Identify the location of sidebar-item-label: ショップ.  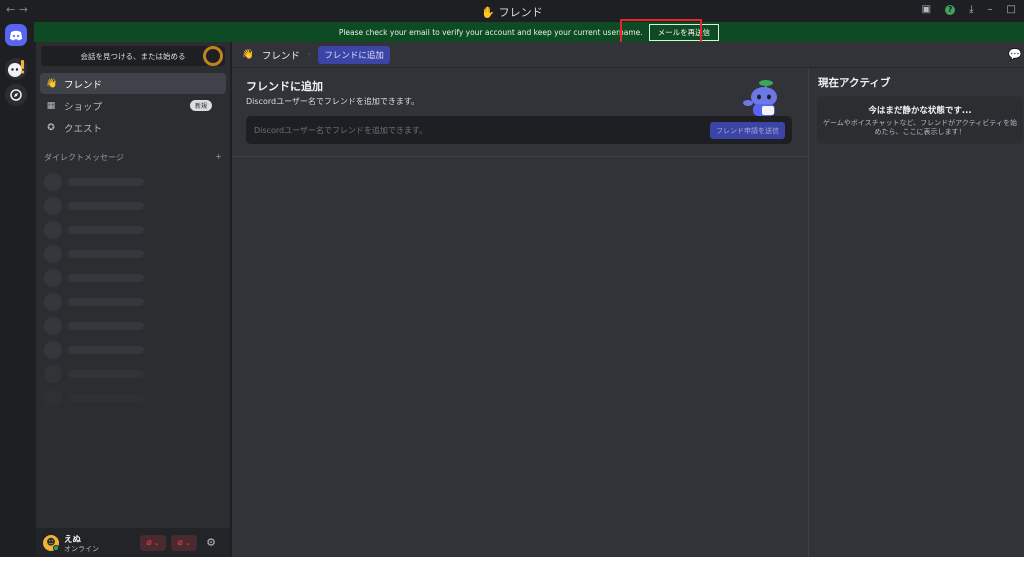
(83, 107).